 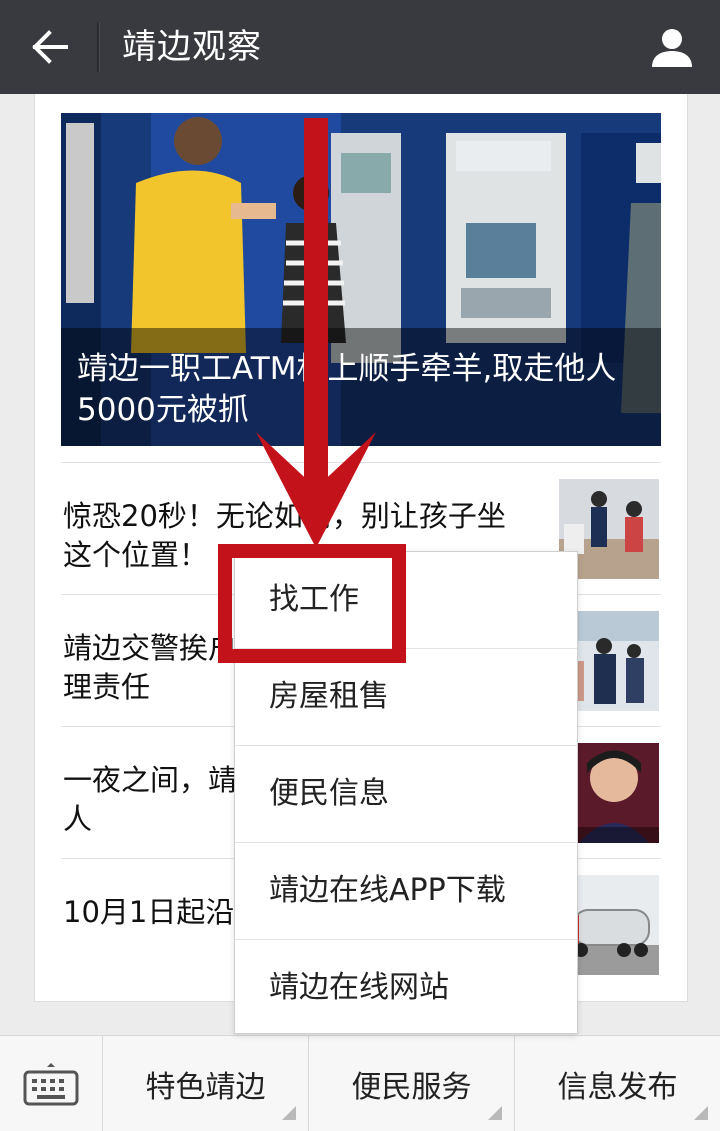 What do you see at coordinates (316, 308) in the screenshot?
I see `annotation-arrow-shaft` at bounding box center [316, 308].